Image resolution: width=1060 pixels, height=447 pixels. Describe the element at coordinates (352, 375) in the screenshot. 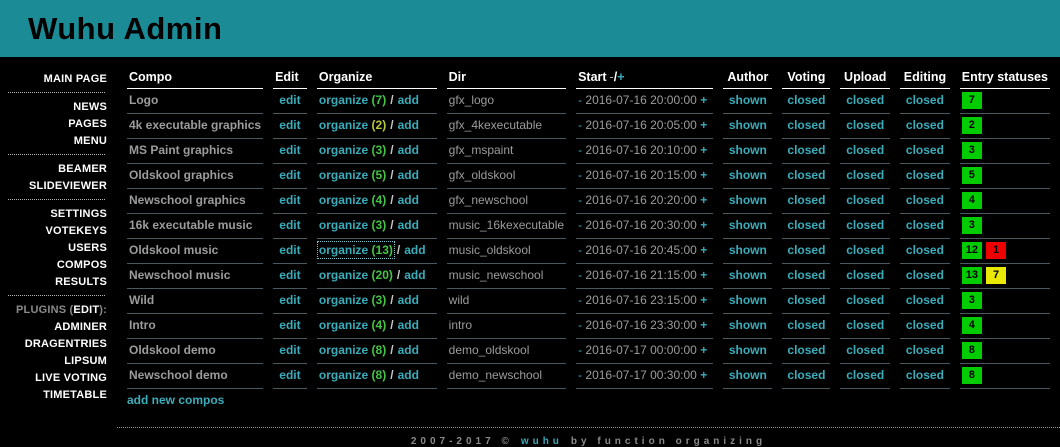

I see `organize-link: organize (8)` at that location.